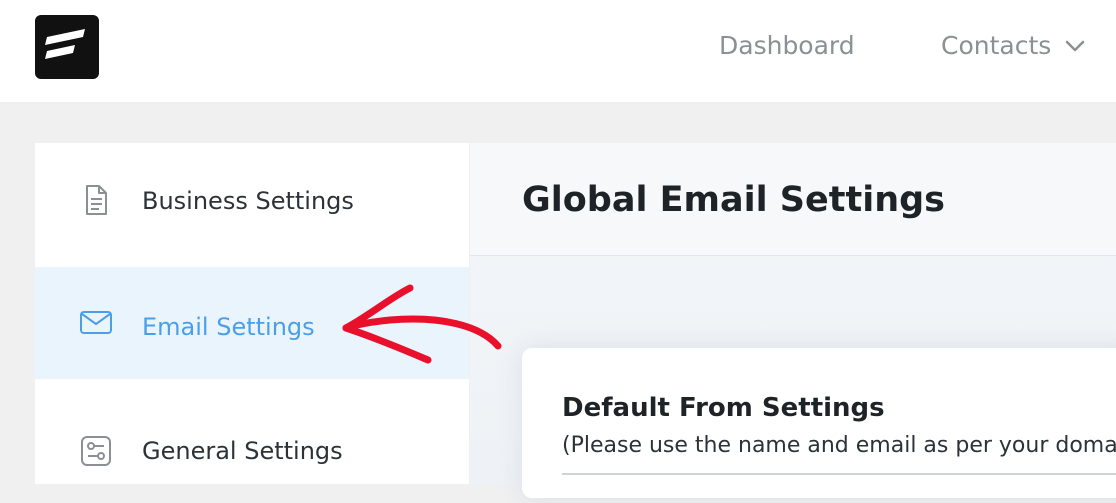 This screenshot has height=503, width=1116. What do you see at coordinates (734, 200) in the screenshot?
I see `page-title: Global Email Settings` at bounding box center [734, 200].